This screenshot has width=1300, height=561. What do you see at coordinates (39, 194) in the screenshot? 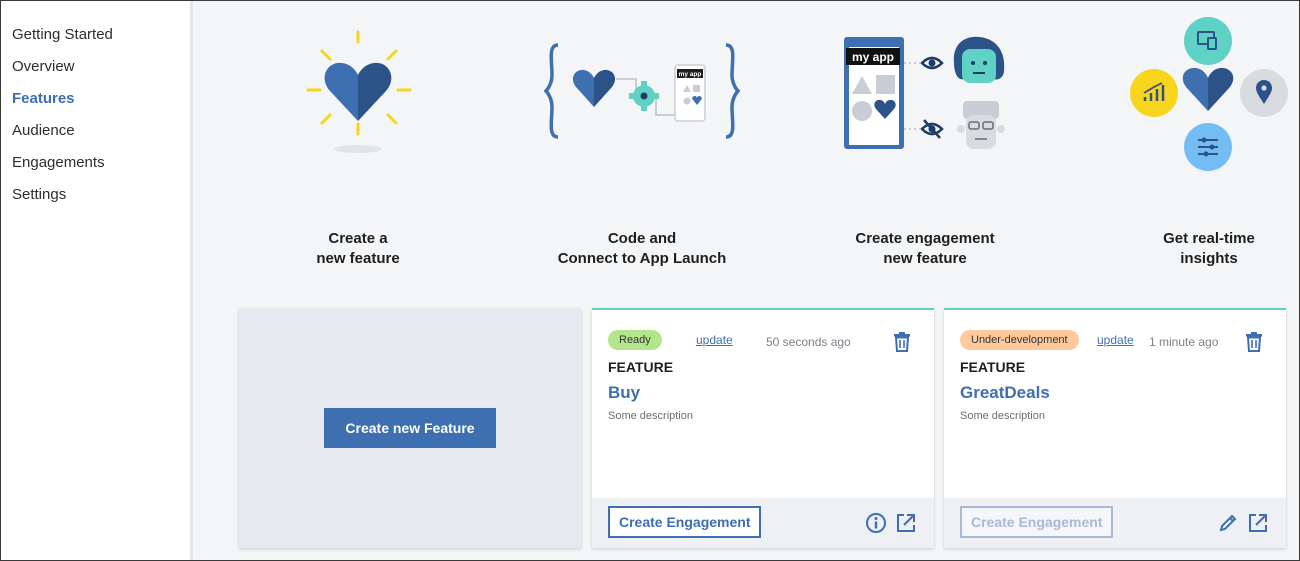
I see `sidebar-item-settings: Settings` at bounding box center [39, 194].